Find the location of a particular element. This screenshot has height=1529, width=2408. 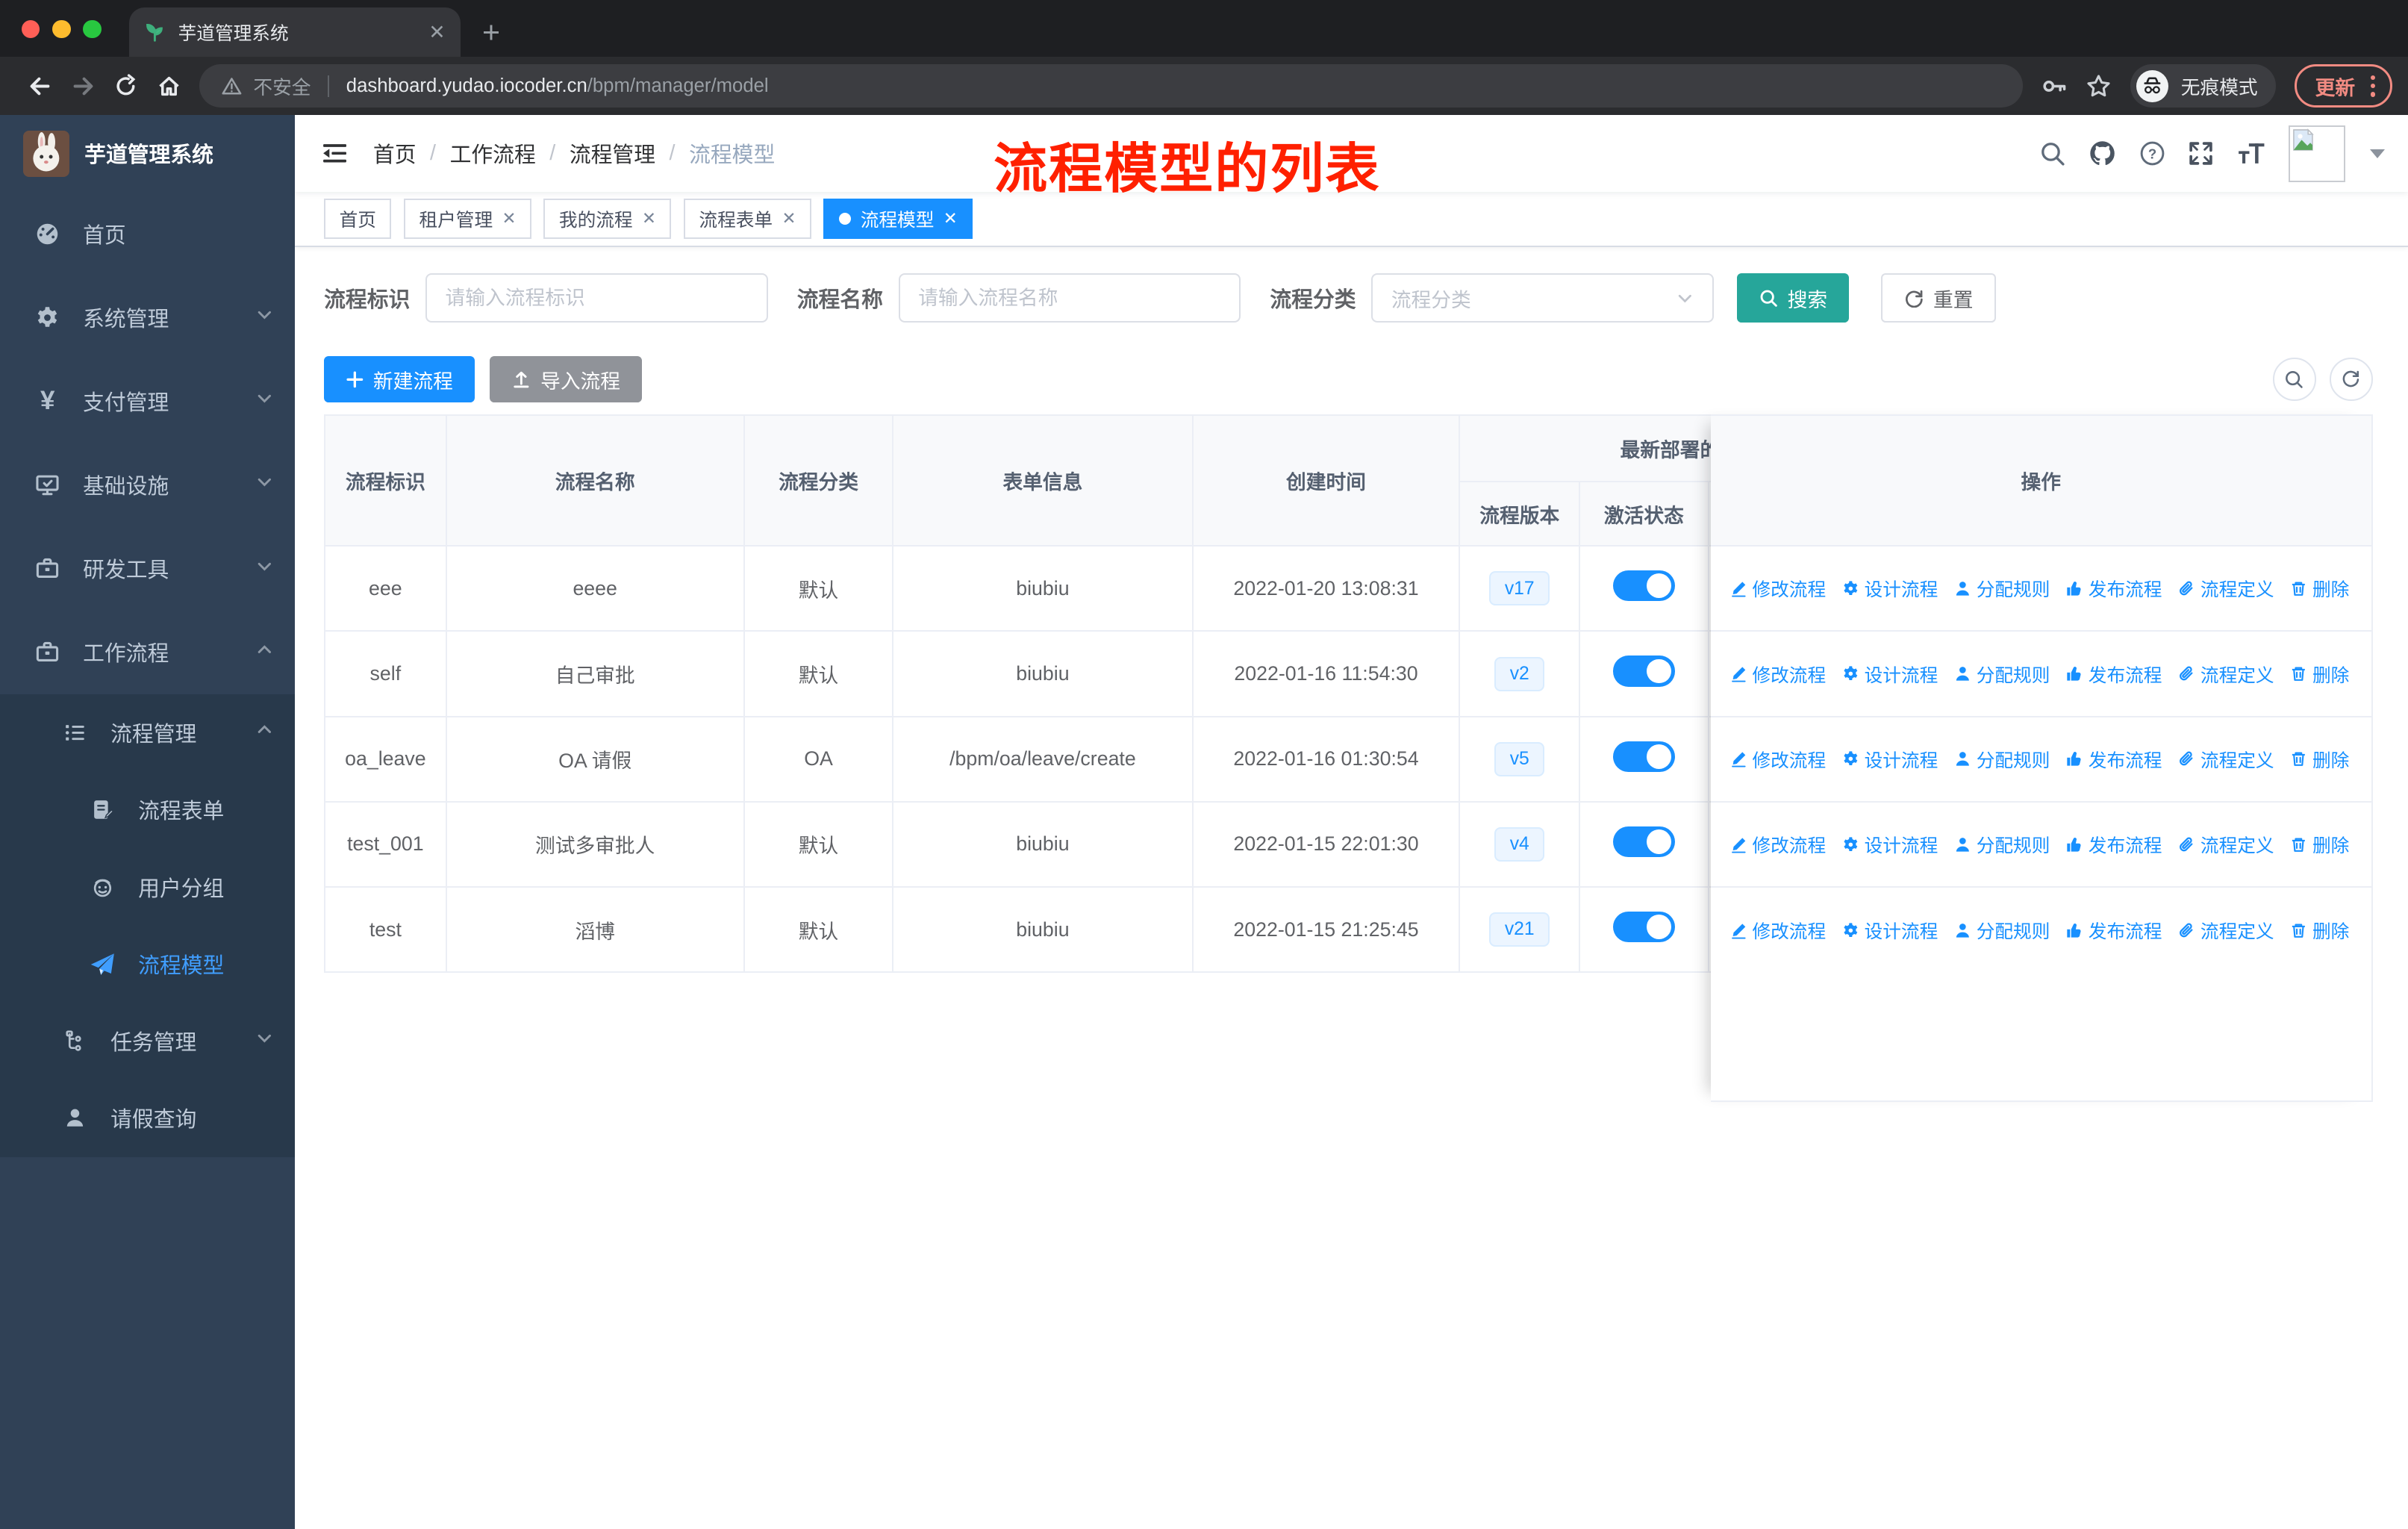

form-info-link: /bpm/oa/leave/create is located at coordinates (1043, 759).